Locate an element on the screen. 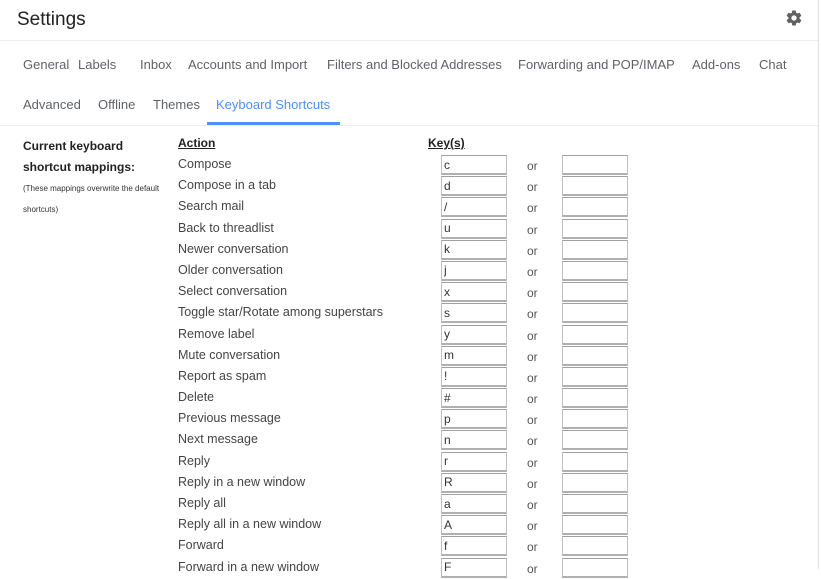 The width and height of the screenshot is (821, 579). tab-offline: Offline is located at coordinates (116, 104).